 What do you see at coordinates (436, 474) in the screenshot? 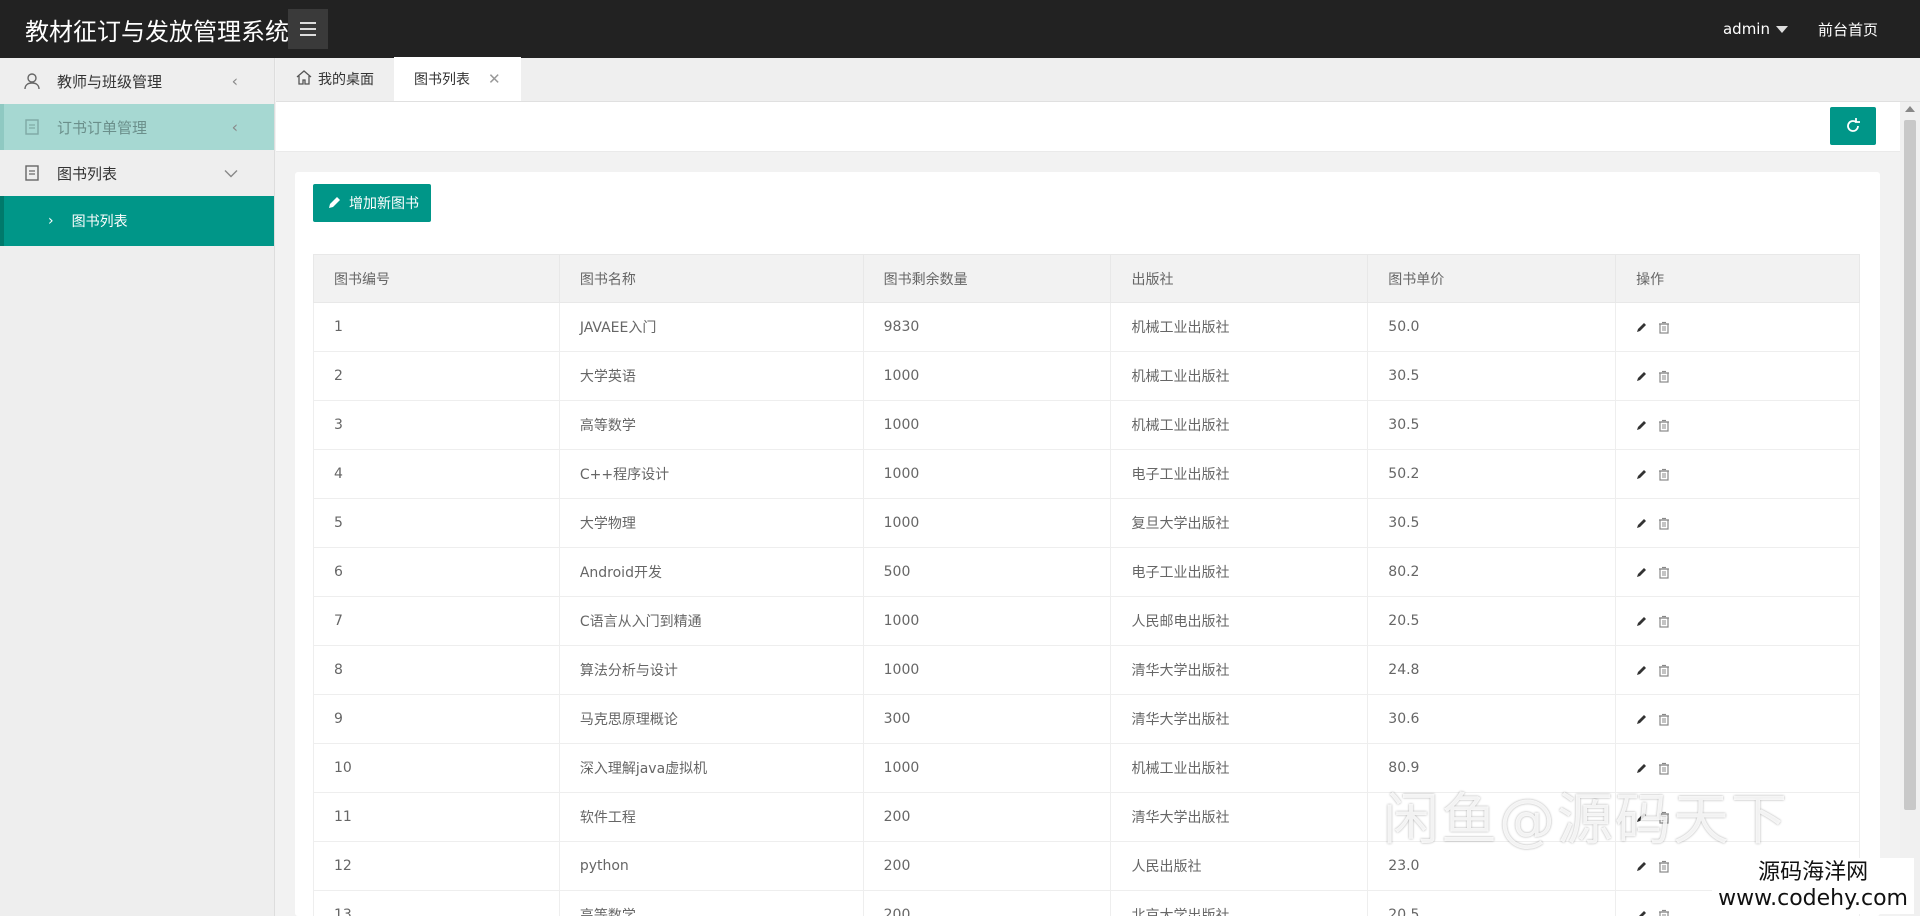
I see `cell-id: 4` at bounding box center [436, 474].